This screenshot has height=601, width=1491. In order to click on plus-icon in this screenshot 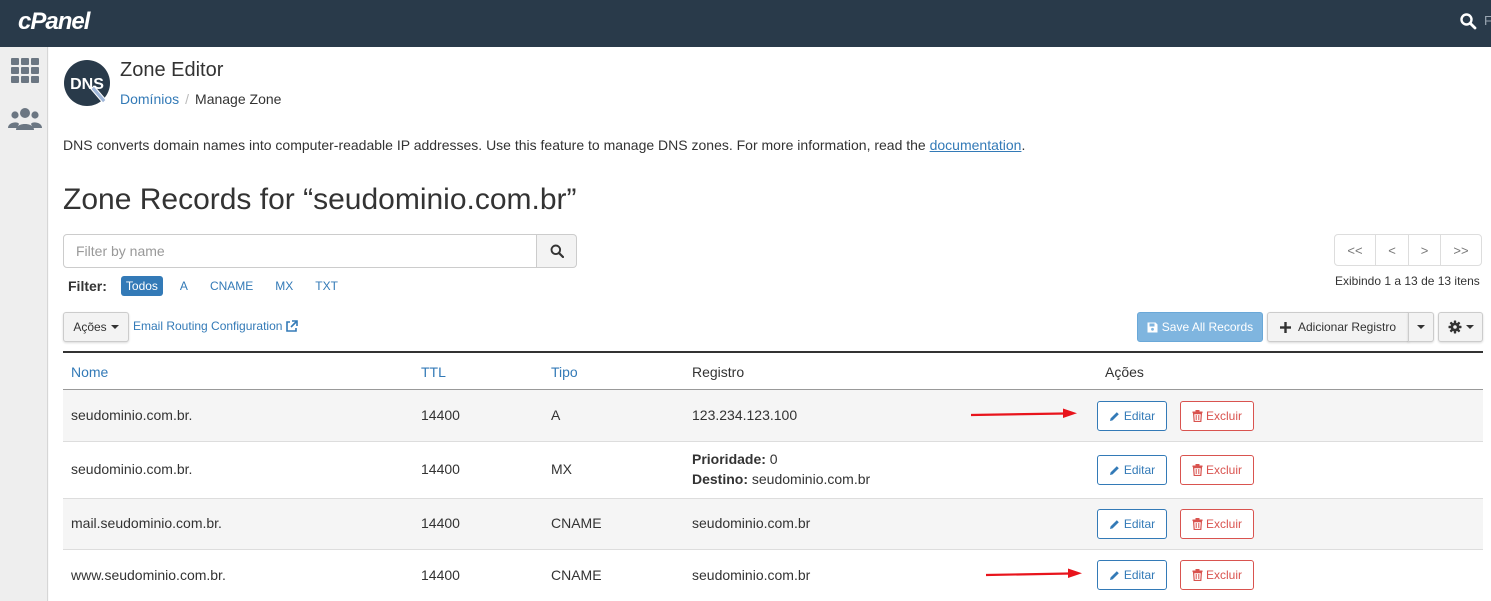, I will do `click(1285, 327)`.